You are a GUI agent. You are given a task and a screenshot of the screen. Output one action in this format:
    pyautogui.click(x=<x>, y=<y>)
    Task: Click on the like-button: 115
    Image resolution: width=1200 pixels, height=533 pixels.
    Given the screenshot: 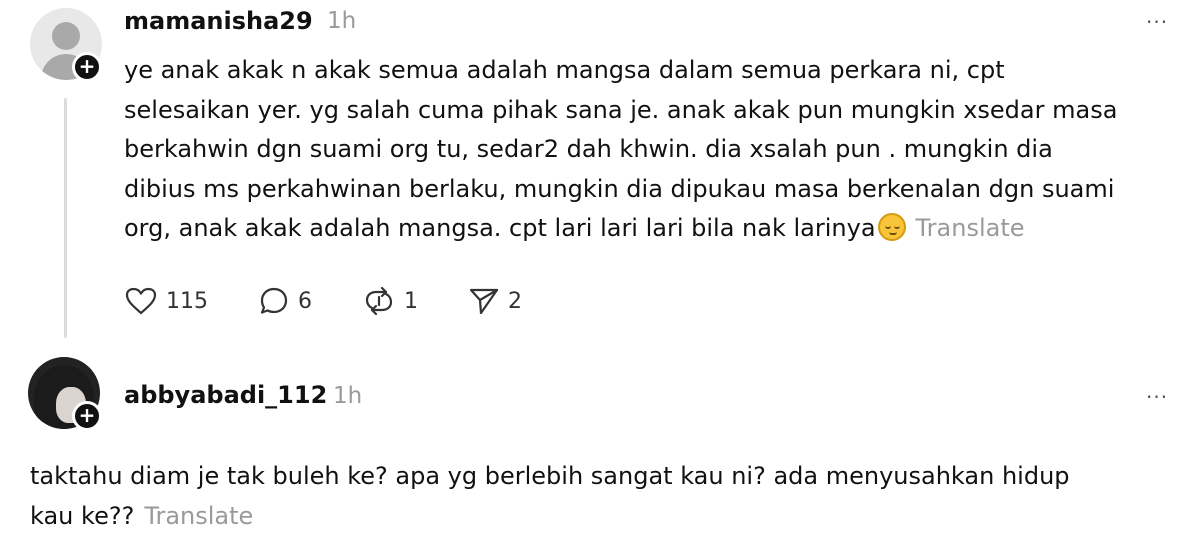 What is the action you would take?
    pyautogui.click(x=166, y=301)
    